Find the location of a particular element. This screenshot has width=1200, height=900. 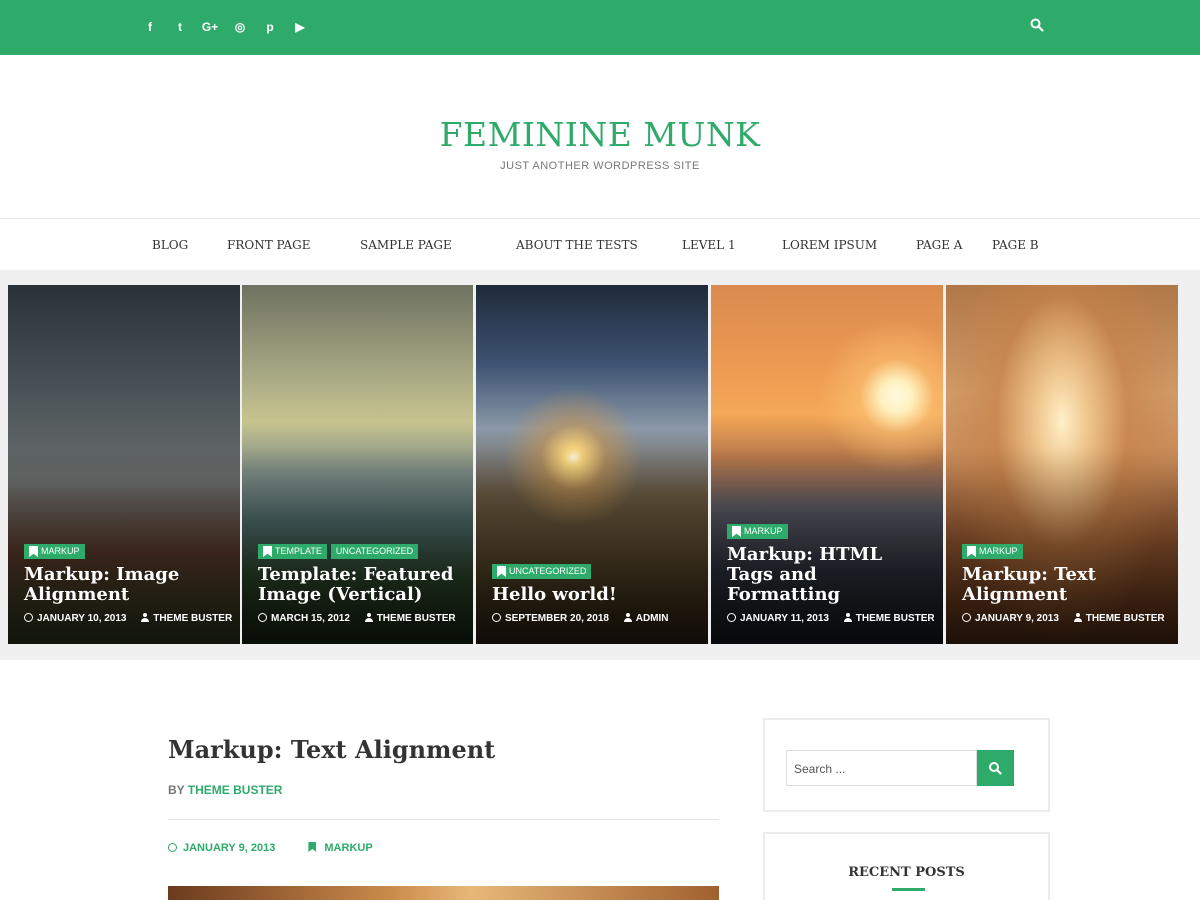

post-category-link: MARKUP is located at coordinates (348, 848).